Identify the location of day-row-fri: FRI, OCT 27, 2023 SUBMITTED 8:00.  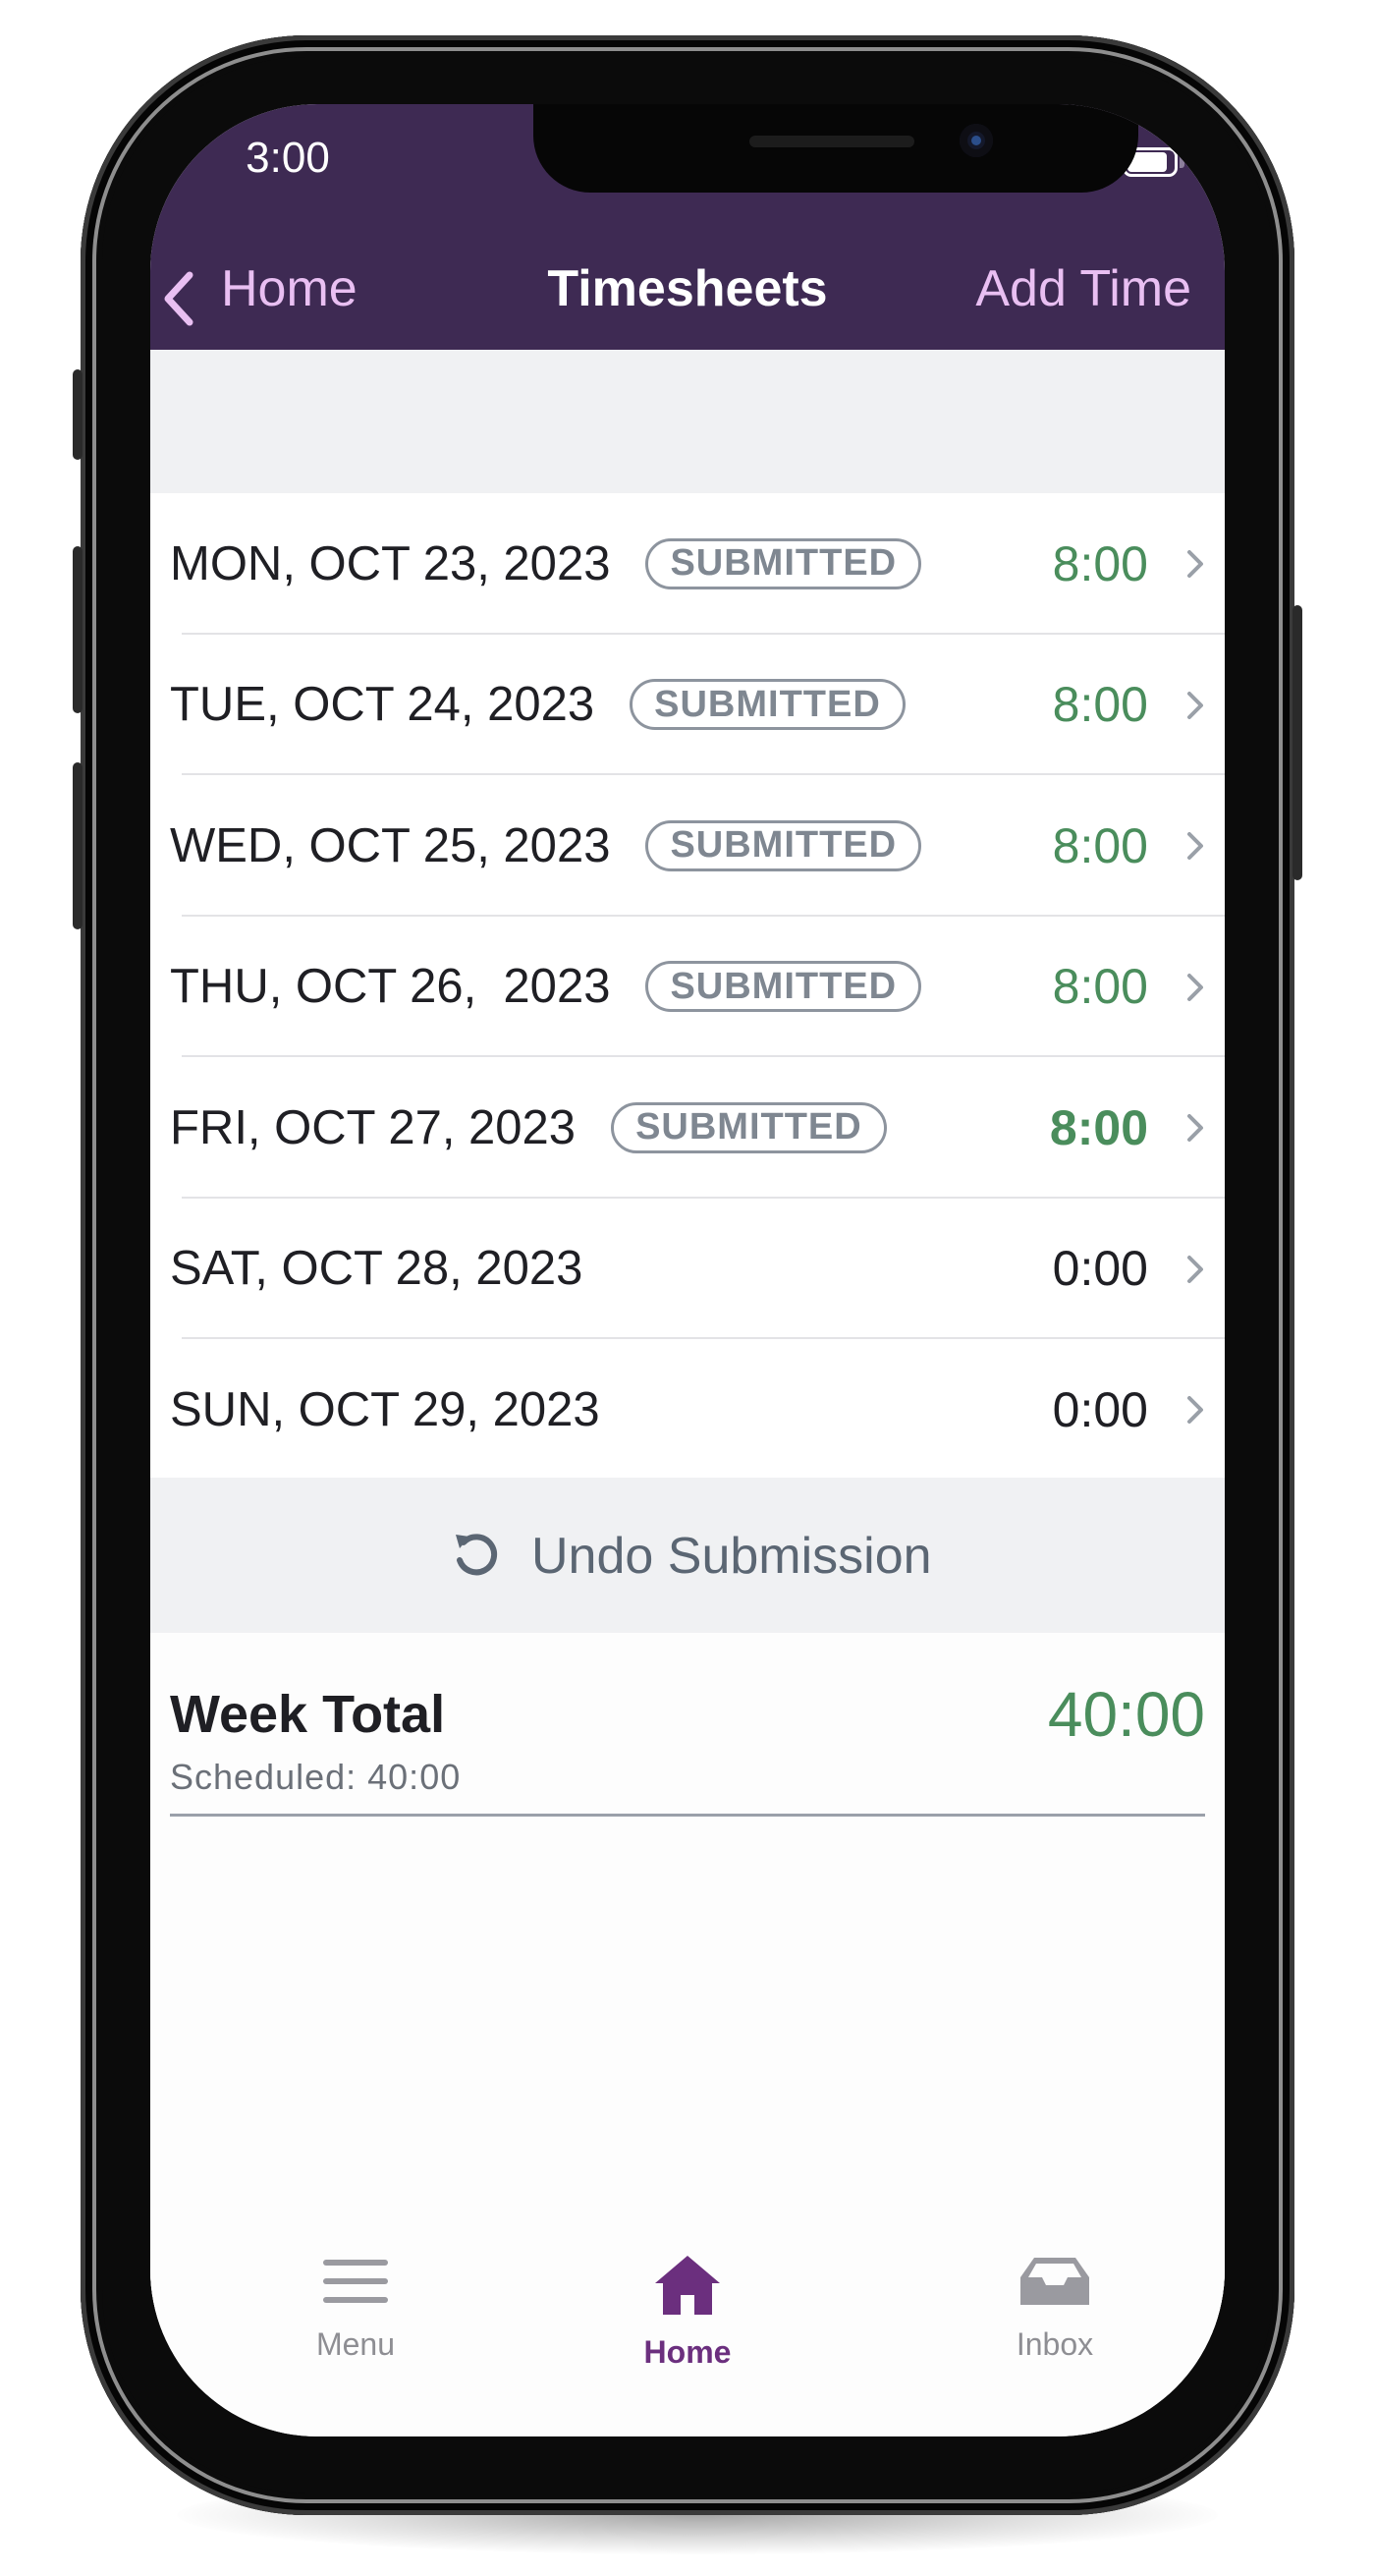
(687, 1128).